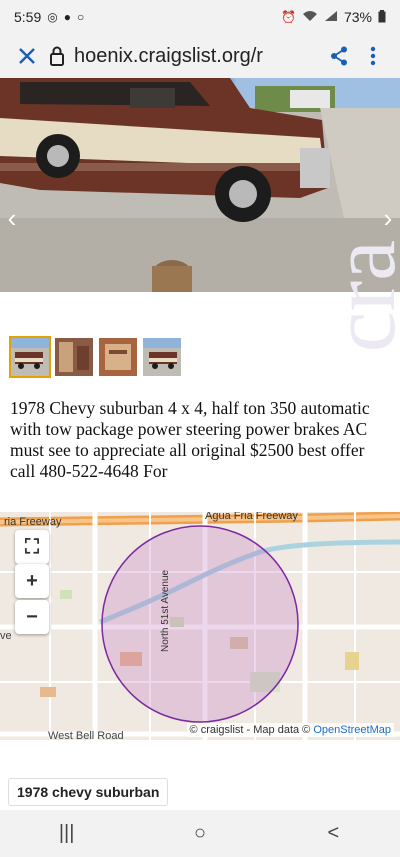  I want to click on close-icon, so click(27, 56).